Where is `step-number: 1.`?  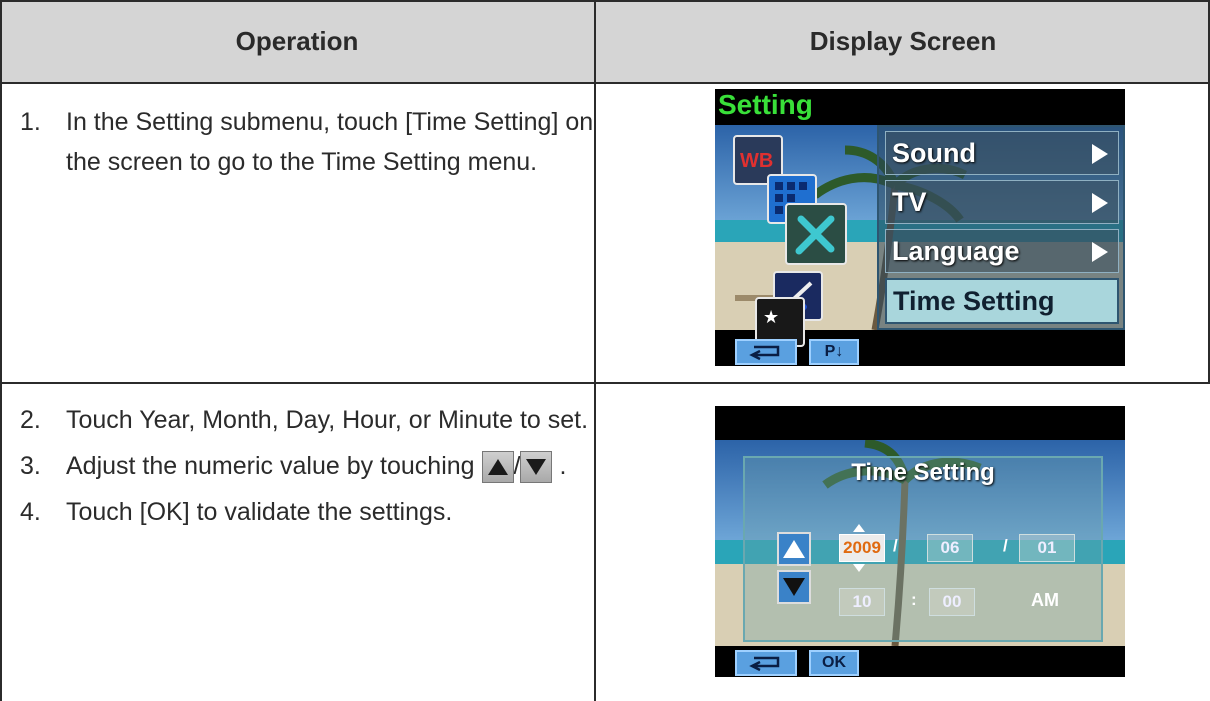
step-number: 1. is located at coordinates (30, 122).